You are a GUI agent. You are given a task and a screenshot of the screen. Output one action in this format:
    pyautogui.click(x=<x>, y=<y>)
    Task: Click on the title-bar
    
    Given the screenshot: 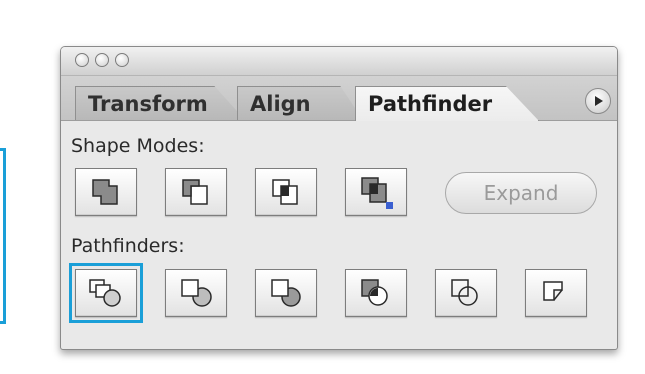 What is the action you would take?
    pyautogui.click(x=339, y=61)
    